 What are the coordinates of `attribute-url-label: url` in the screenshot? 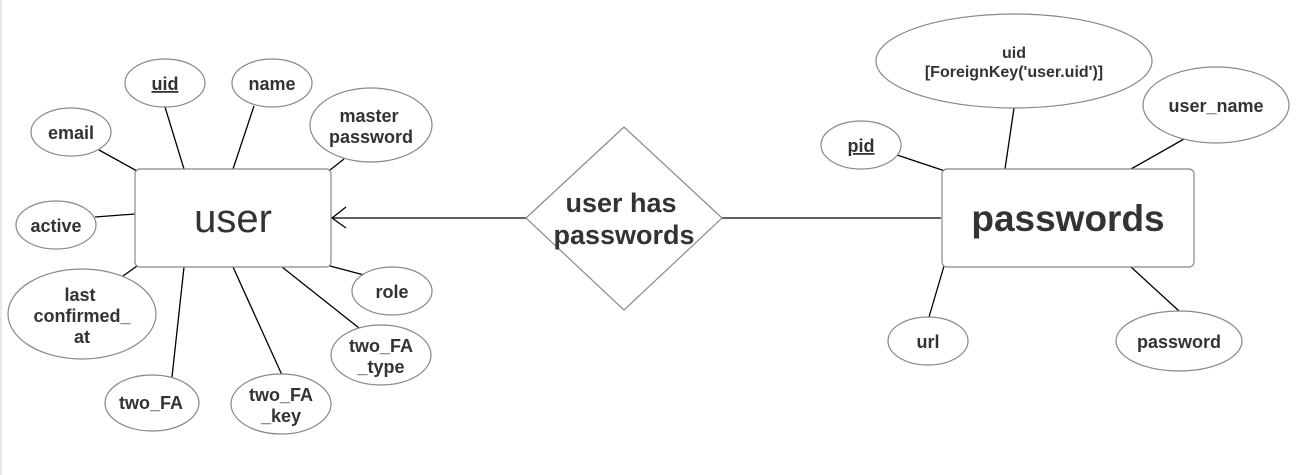 It's located at (927, 342).